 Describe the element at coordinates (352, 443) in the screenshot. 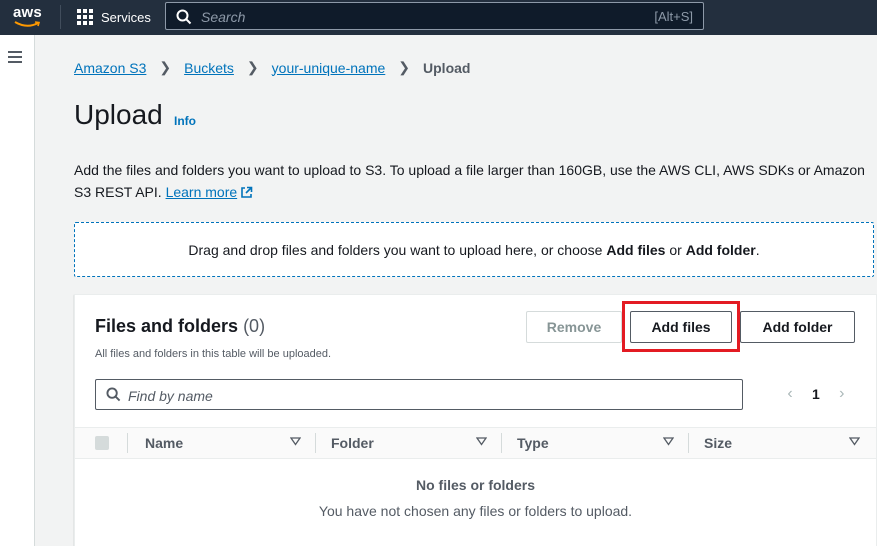

I see `column-folder: Folder` at that location.